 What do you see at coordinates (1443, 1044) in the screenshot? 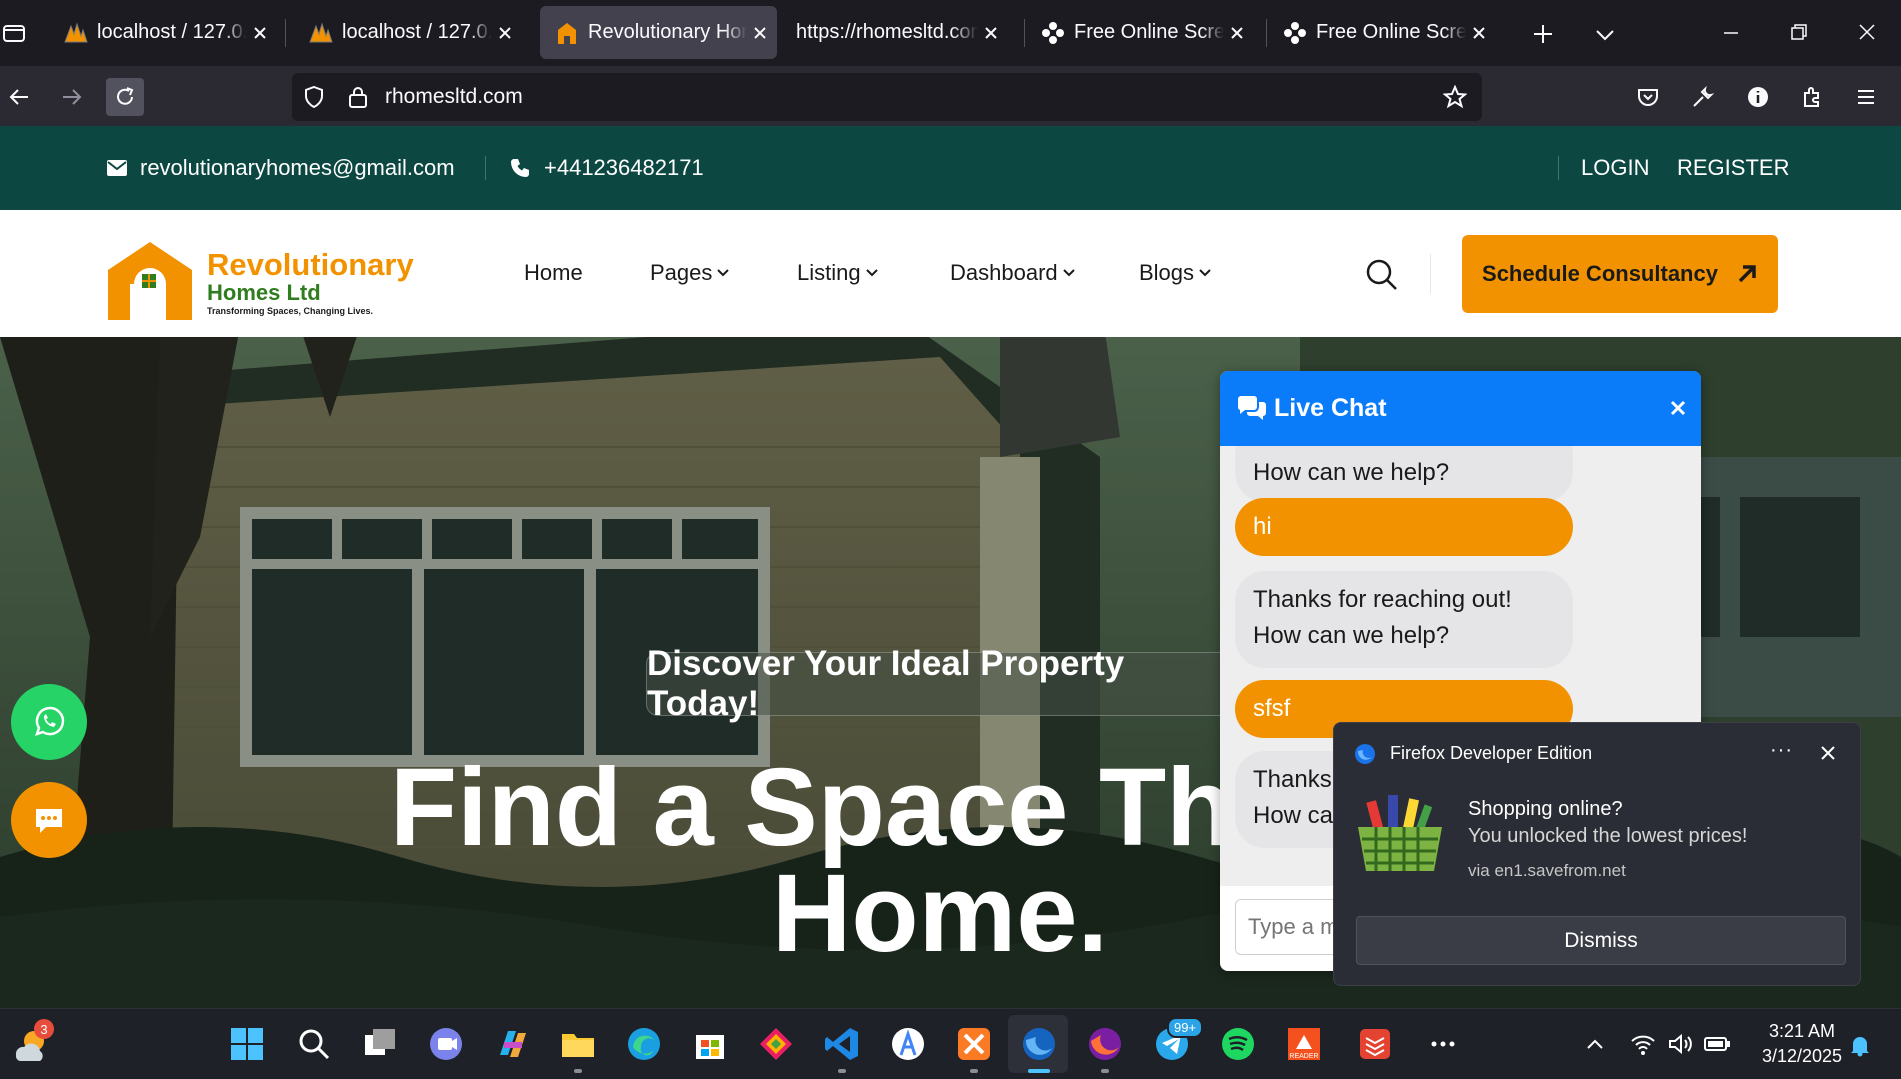
I see `more-apps-icon` at bounding box center [1443, 1044].